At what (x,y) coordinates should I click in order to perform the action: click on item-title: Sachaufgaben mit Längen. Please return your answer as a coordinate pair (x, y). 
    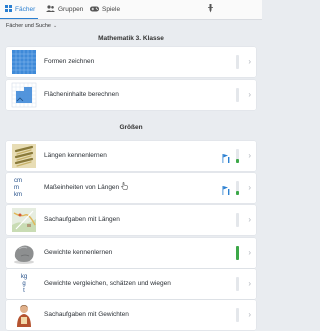
    Looking at the image, I should click on (82, 219).